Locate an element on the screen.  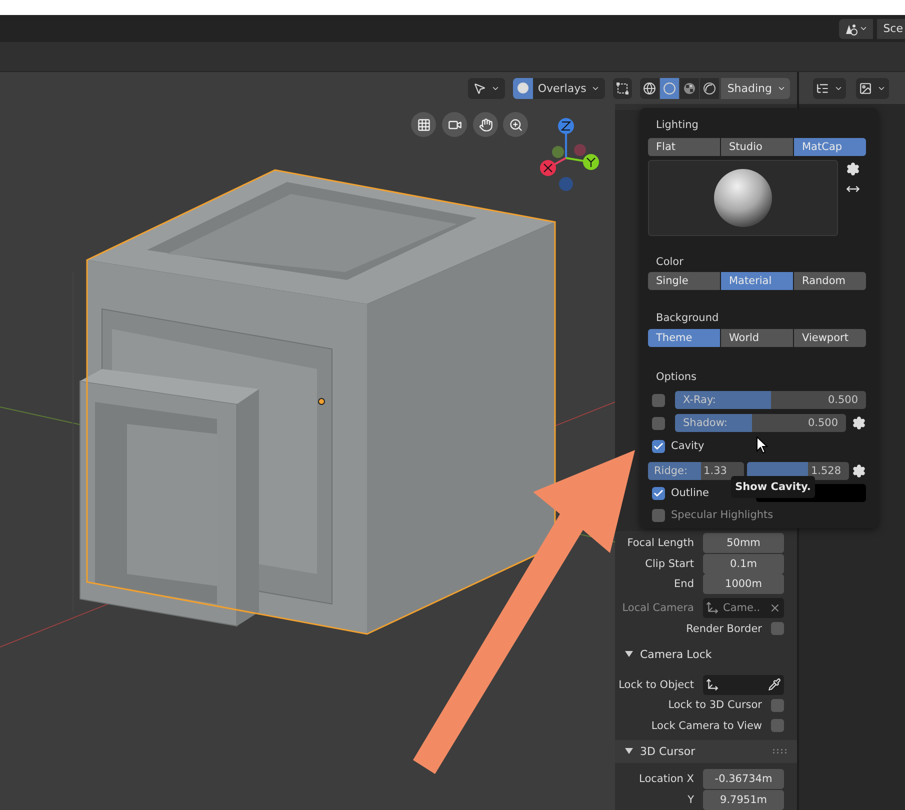
wireframe-icon is located at coordinates (649, 88).